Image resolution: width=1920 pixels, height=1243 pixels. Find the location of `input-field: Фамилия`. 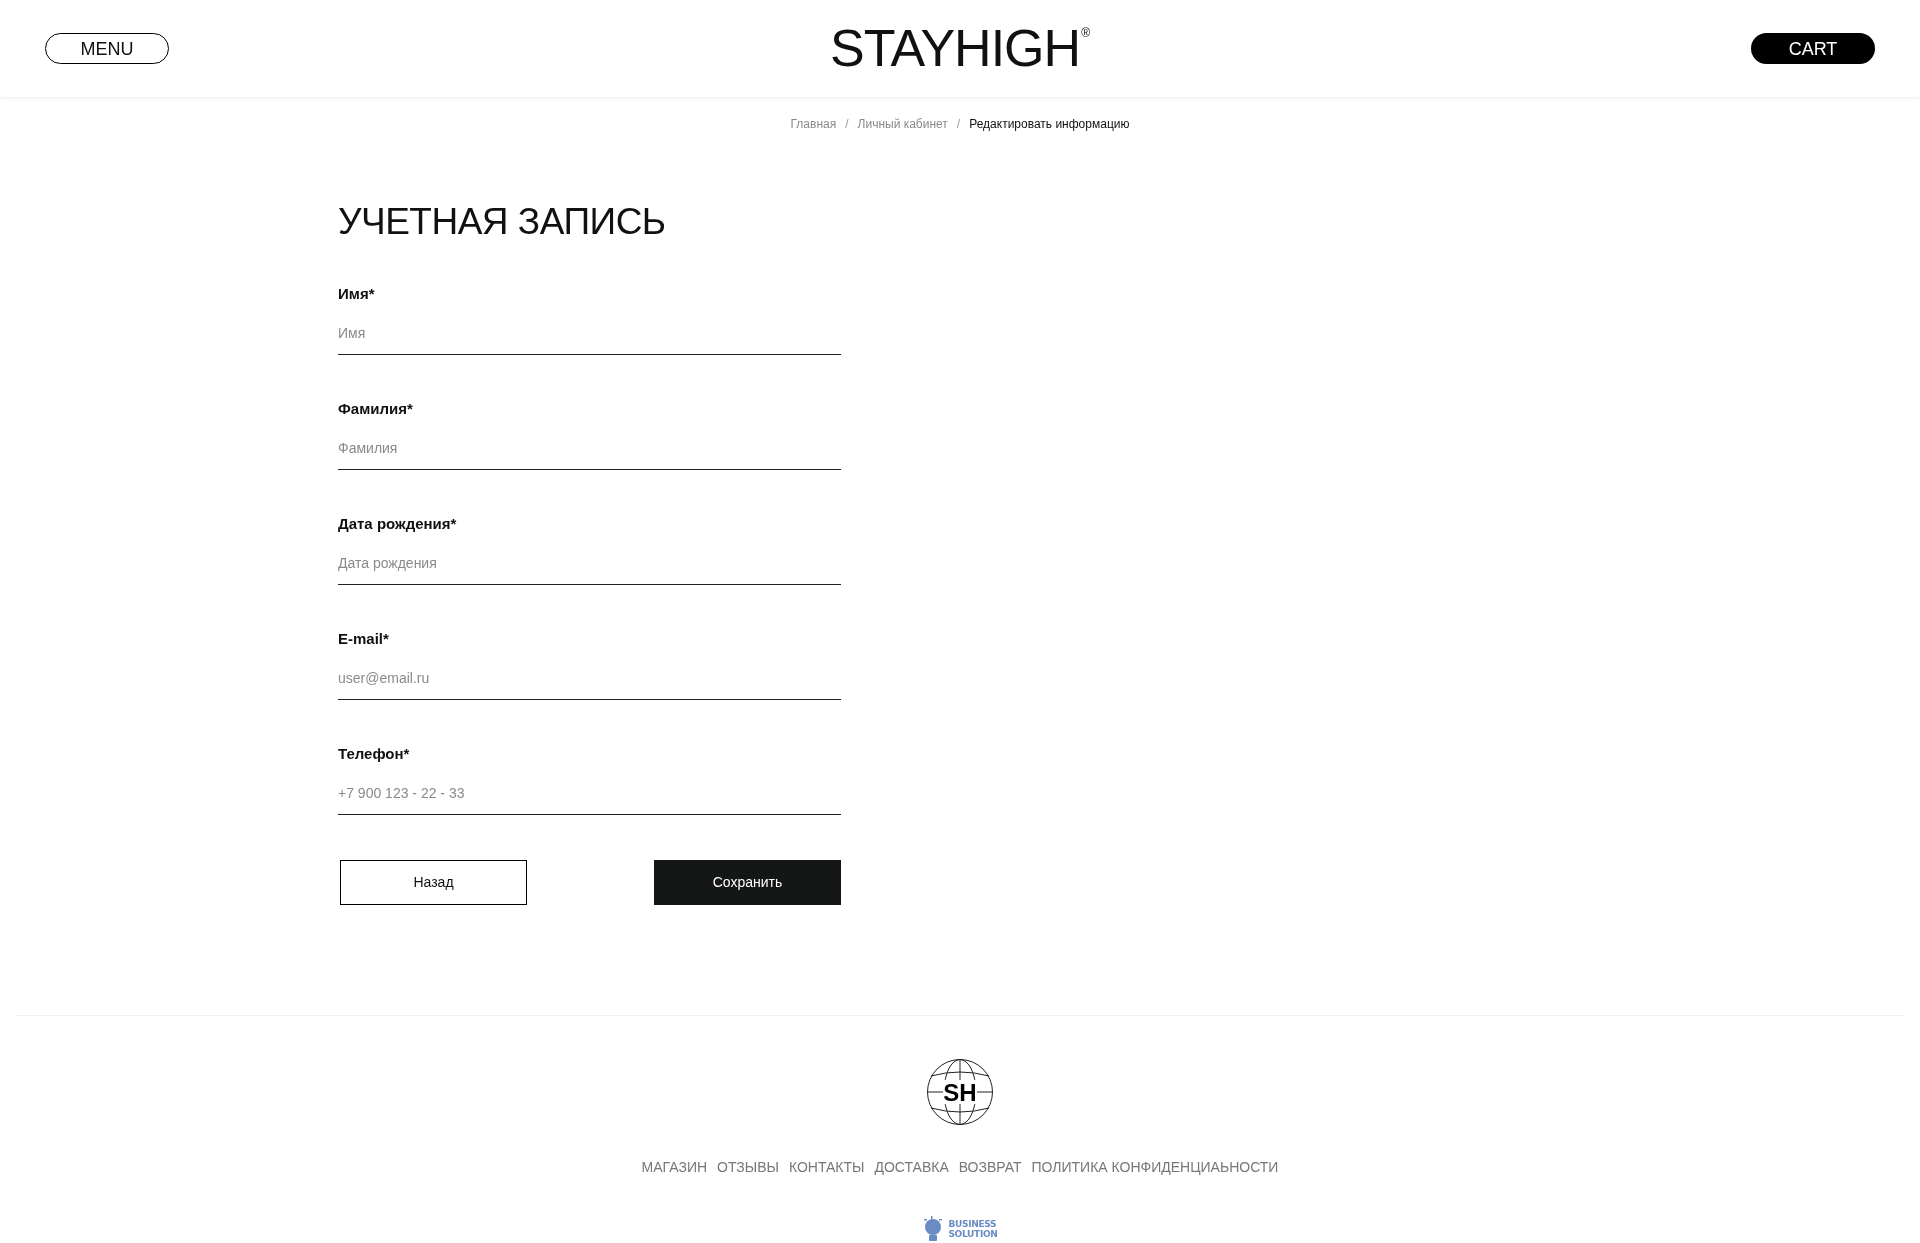

input-field: Фамилия is located at coordinates (589, 450).